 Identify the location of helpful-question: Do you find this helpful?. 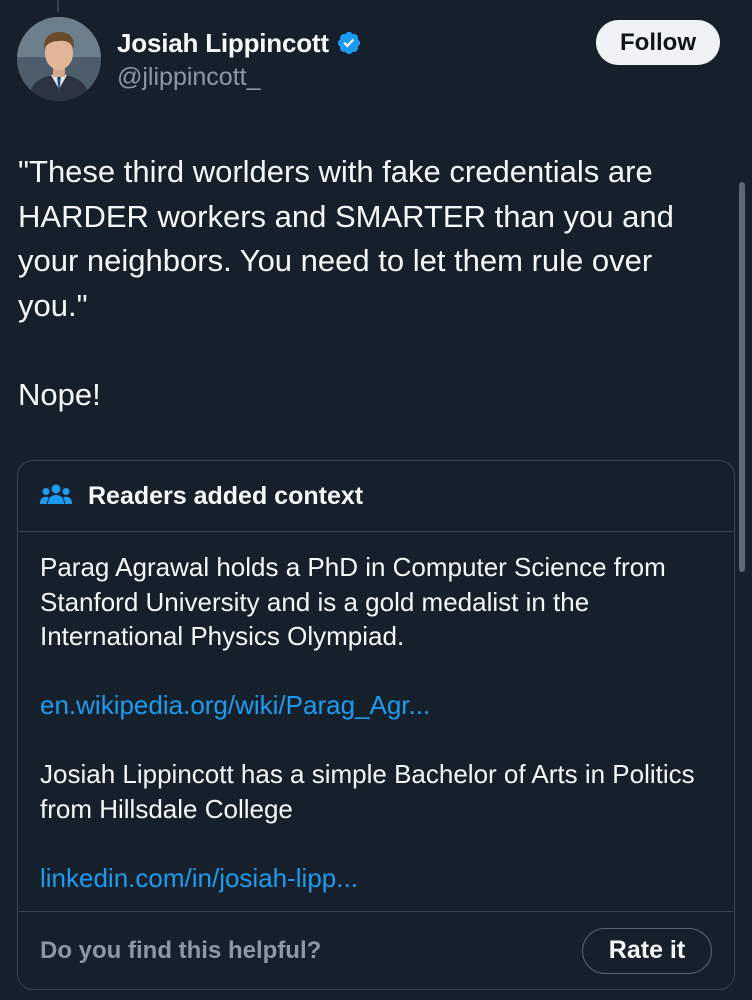
(181, 950).